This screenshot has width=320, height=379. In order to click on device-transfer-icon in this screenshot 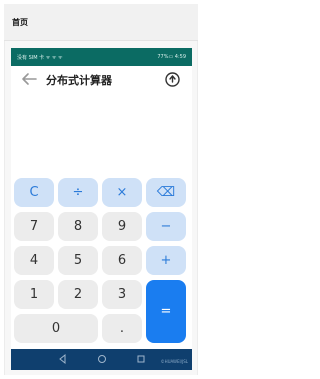, I will do `click(172, 79)`.